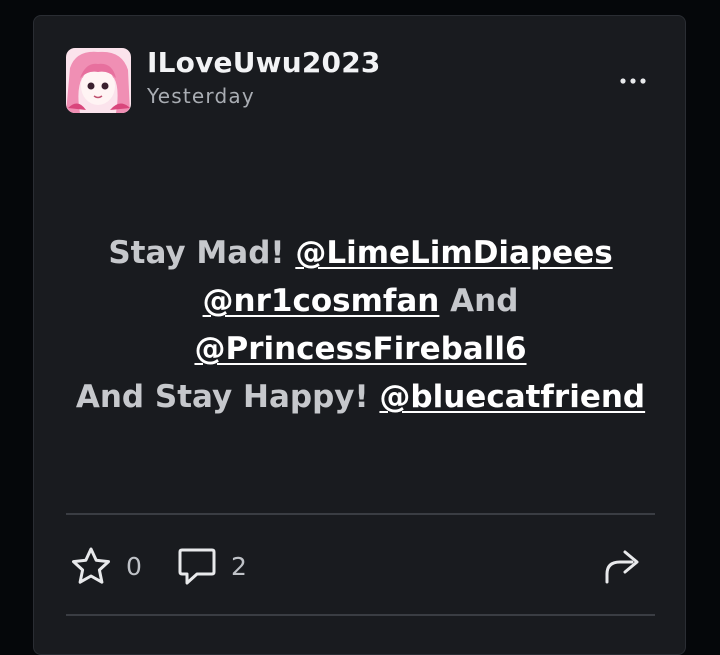  I want to click on author-name: ILoveUwu2023, so click(264, 62).